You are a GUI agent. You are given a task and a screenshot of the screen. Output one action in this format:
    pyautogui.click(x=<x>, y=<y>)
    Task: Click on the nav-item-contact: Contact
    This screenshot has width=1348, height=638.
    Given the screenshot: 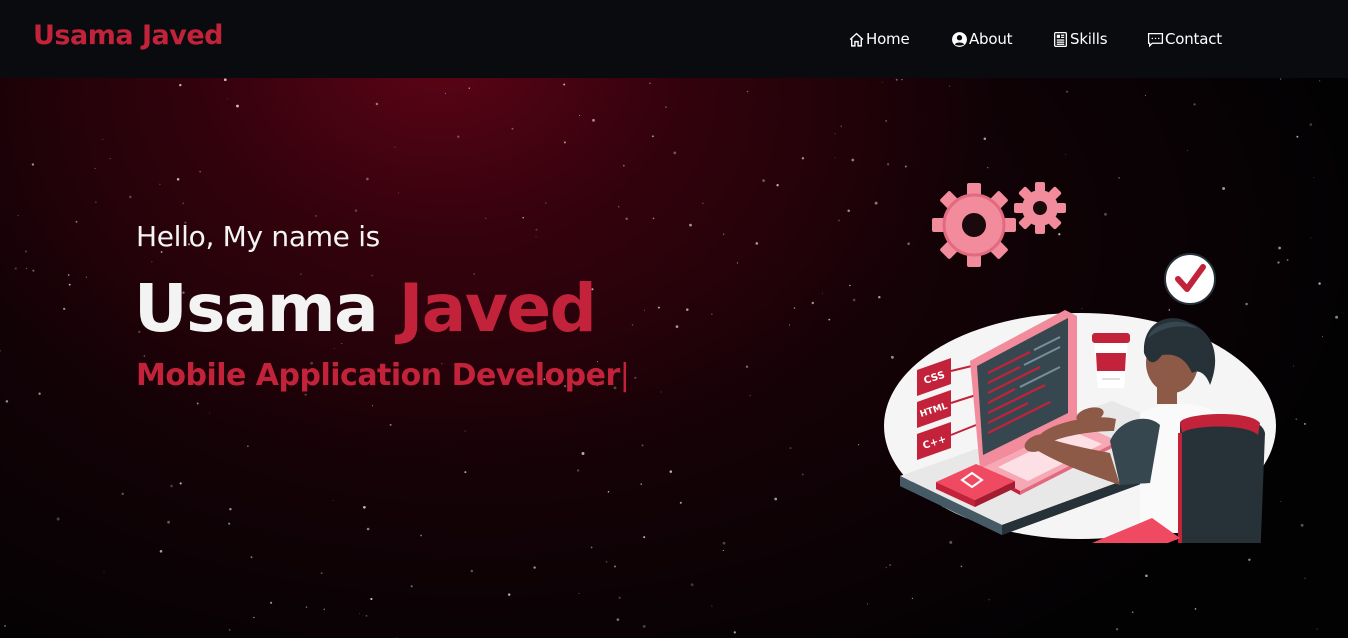 What is the action you would take?
    pyautogui.click(x=1184, y=39)
    